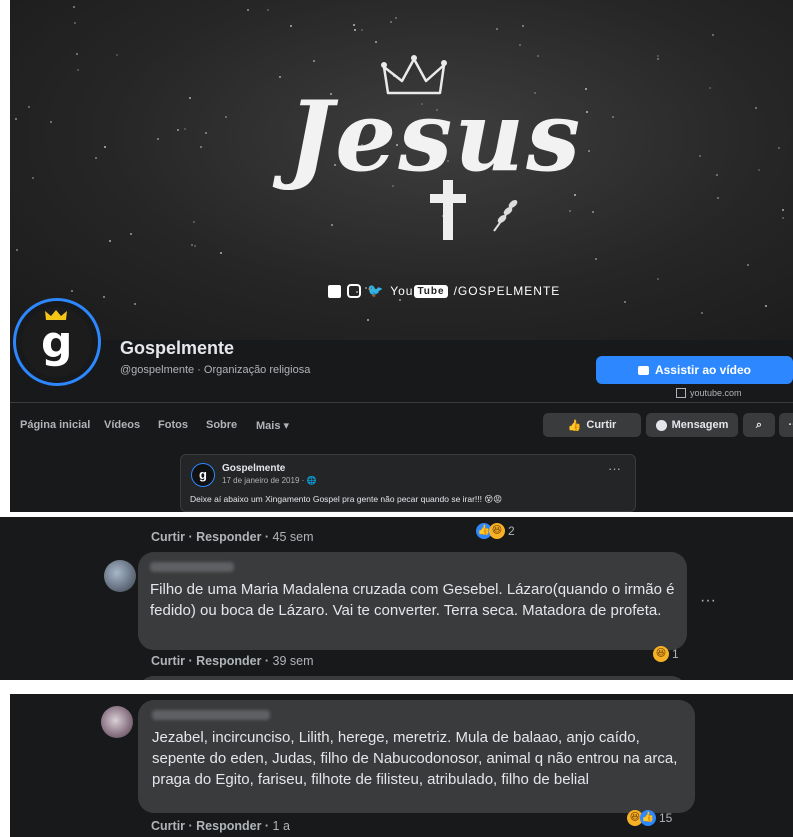  Describe the element at coordinates (122, 425) in the screenshot. I see `tab-videos: Vídeos` at that location.